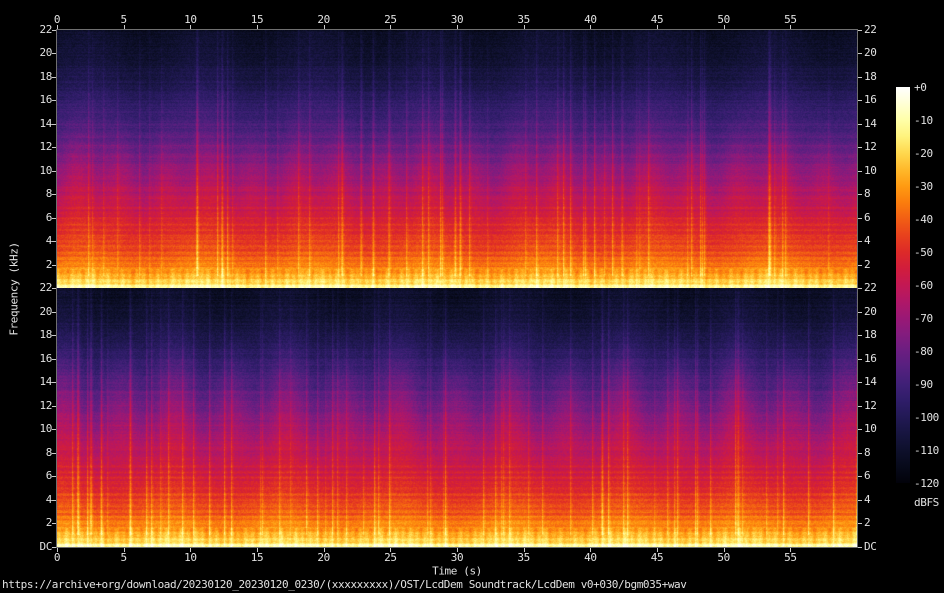 The image size is (944, 593). I want to click on freq-tick-label-left: 16, so click(46, 100).